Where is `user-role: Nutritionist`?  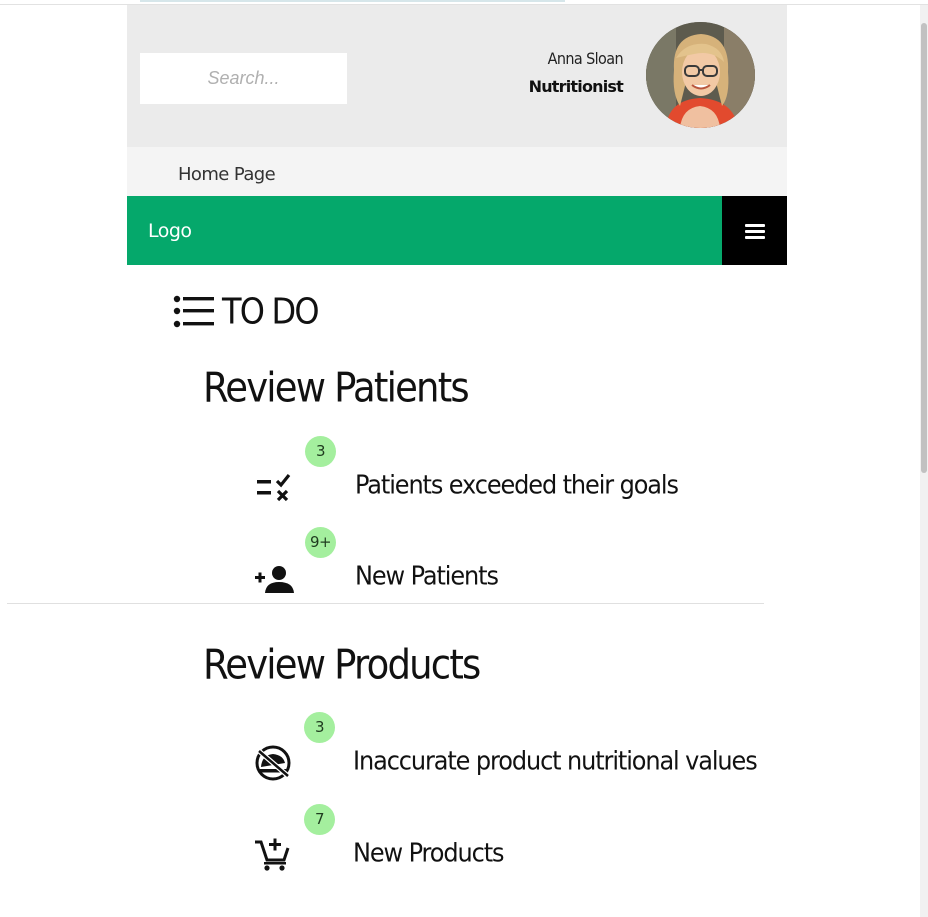 user-role: Nutritionist is located at coordinates (576, 86).